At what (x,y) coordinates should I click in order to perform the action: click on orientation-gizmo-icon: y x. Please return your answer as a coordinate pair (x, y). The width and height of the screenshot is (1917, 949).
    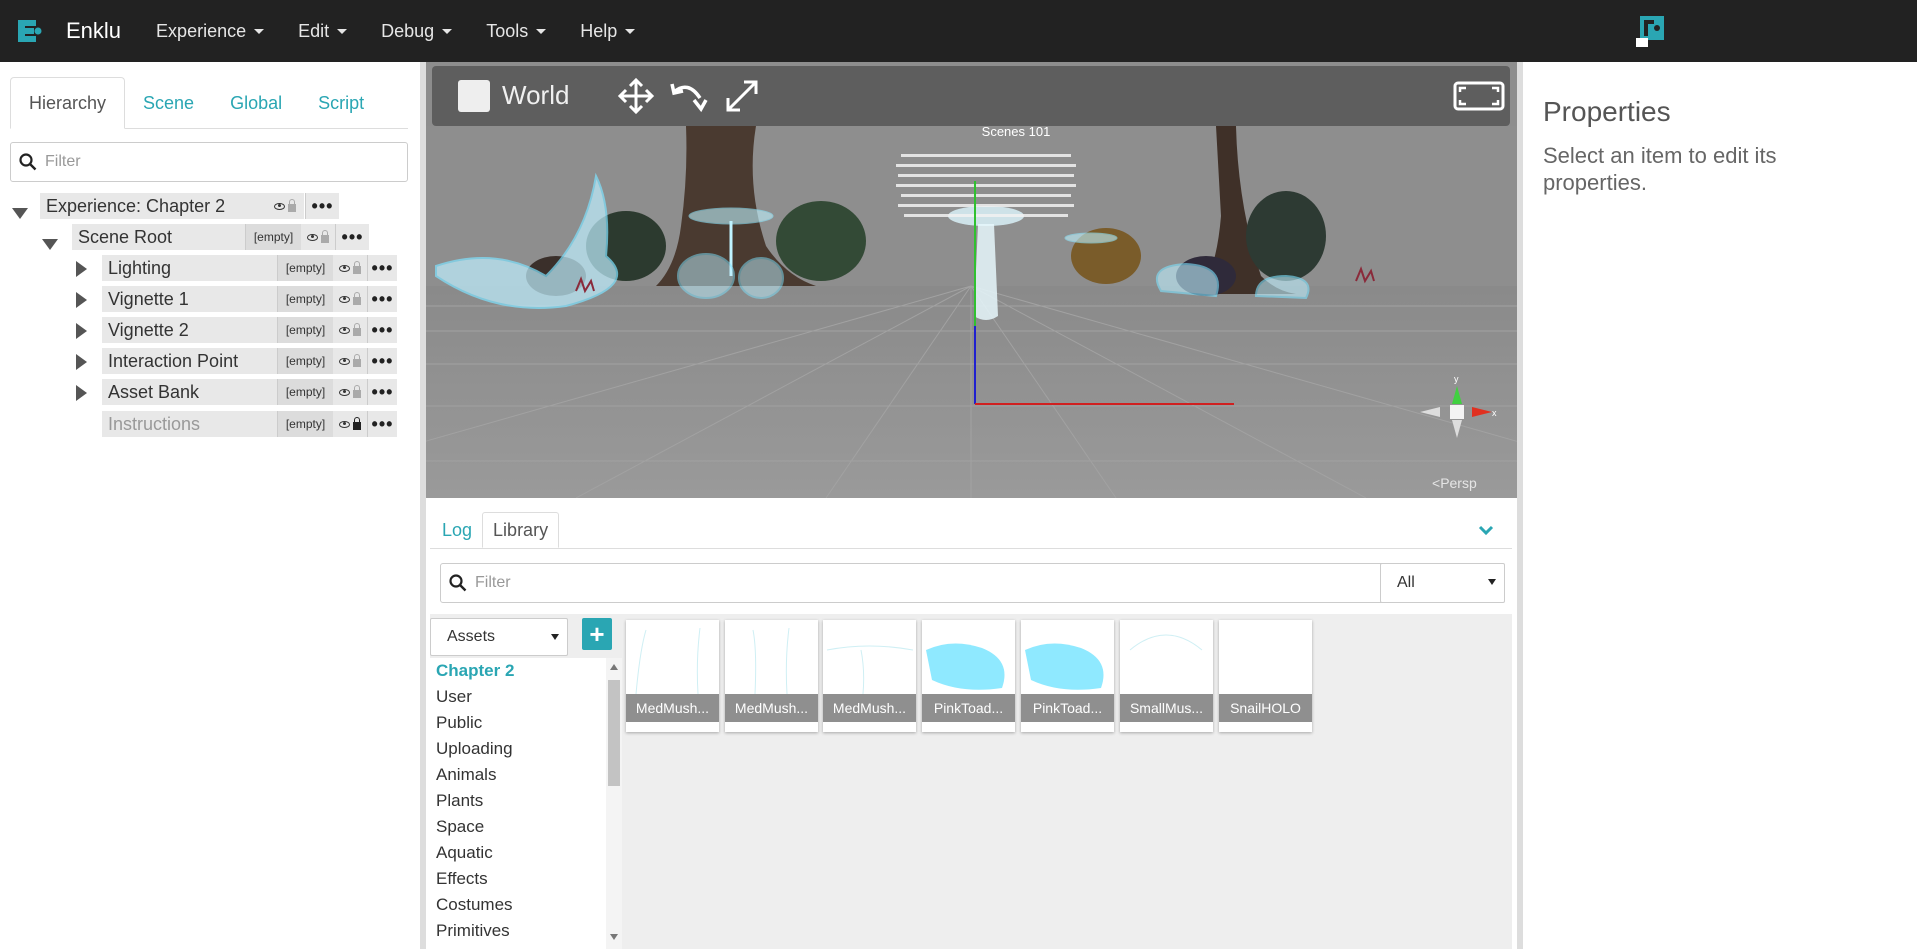
    Looking at the image, I should click on (1457, 412).